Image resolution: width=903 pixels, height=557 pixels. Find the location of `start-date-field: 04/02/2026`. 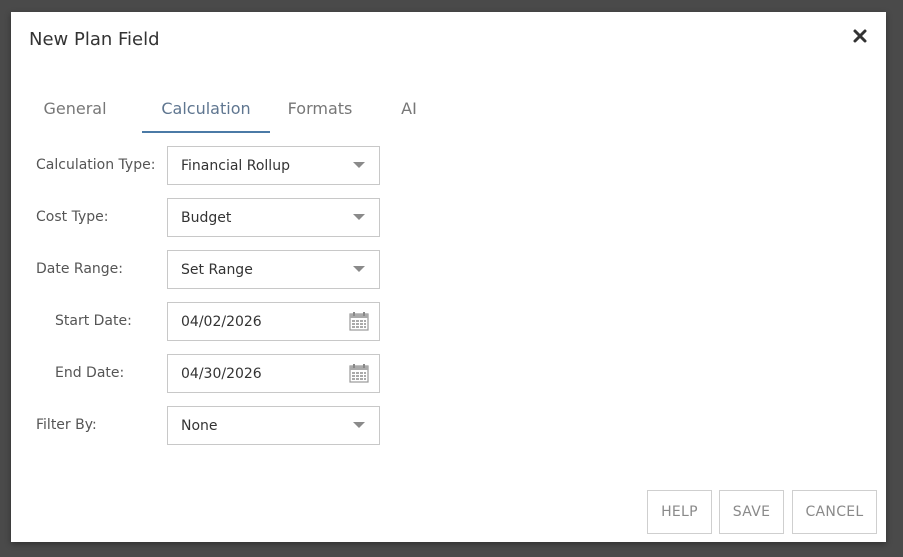

start-date-field: 04/02/2026 is located at coordinates (273, 321).